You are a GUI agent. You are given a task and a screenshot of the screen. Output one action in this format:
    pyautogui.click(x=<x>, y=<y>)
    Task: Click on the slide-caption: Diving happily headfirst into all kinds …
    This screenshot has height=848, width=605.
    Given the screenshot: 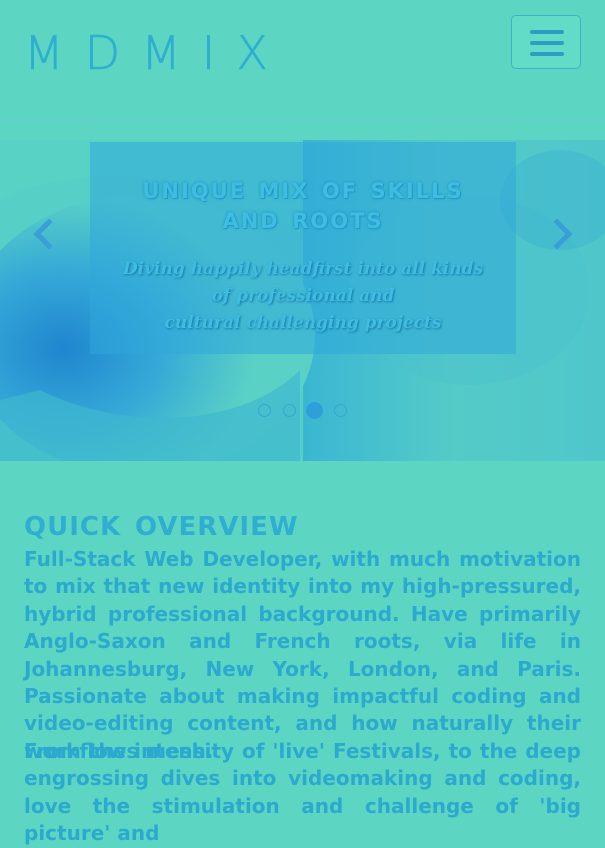 What is the action you would take?
    pyautogui.click(x=303, y=296)
    